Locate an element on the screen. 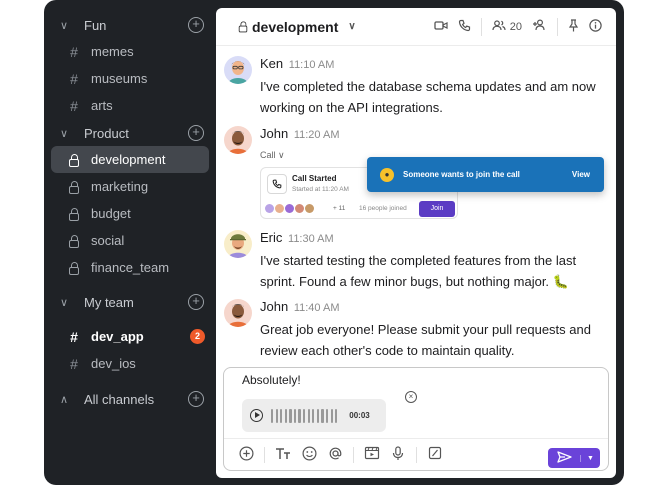 This screenshot has width=668, height=485. microphone-icon is located at coordinates (398, 454).